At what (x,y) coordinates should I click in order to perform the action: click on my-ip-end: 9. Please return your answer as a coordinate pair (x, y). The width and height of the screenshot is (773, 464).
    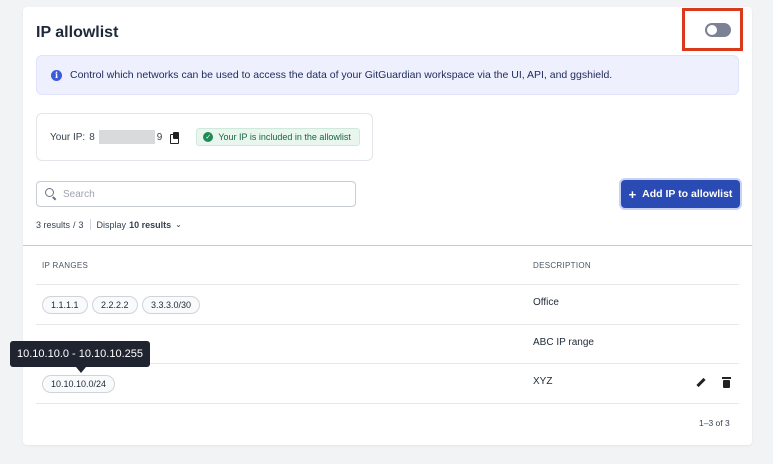
    Looking at the image, I should click on (159, 137).